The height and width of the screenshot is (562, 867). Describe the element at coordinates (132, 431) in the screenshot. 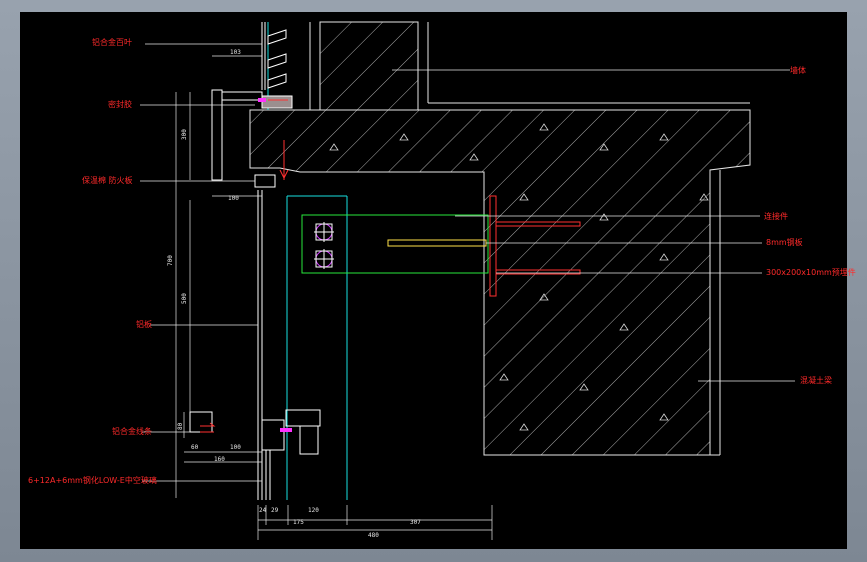

I see `label-aluminum-line: 铝合金线条` at that location.